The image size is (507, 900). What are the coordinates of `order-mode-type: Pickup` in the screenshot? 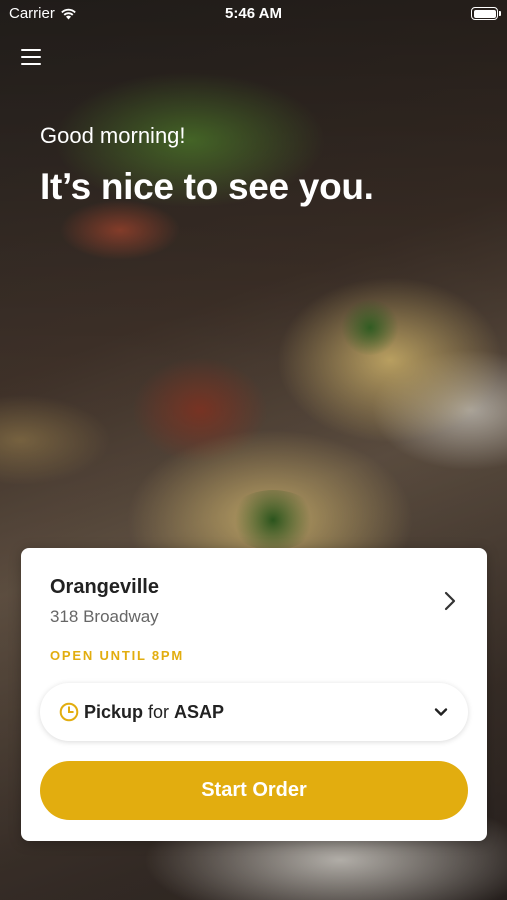 It's located at (114, 711).